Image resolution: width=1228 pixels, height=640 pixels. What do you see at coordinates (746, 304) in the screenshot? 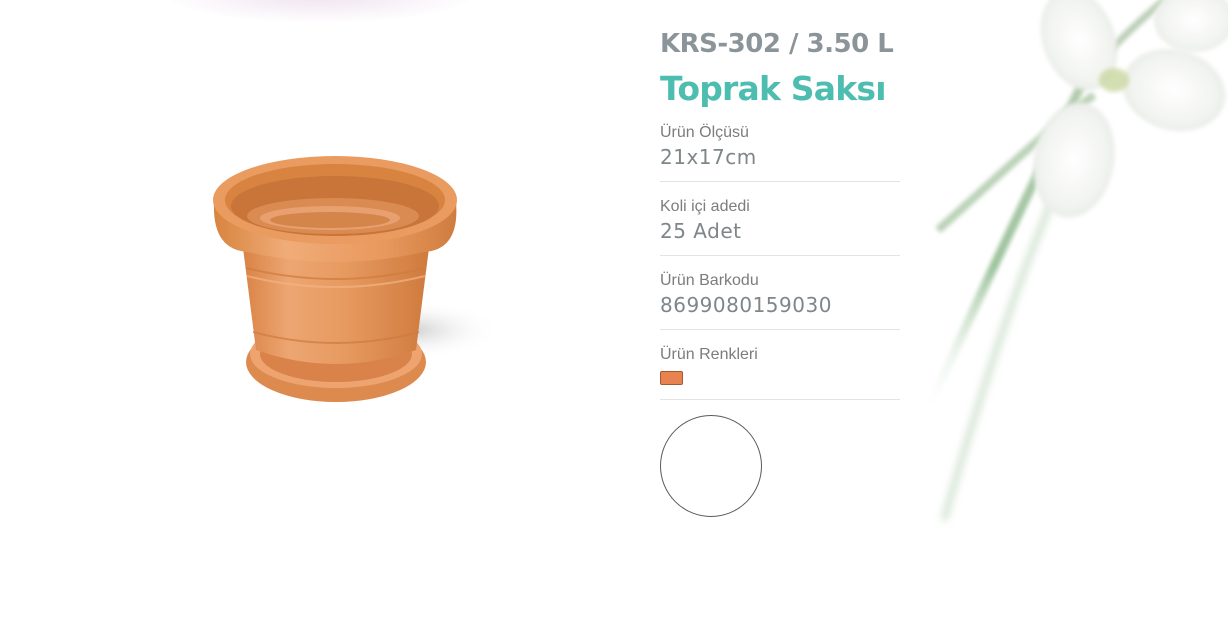
I see `spec-value: 8699080159030` at bounding box center [746, 304].